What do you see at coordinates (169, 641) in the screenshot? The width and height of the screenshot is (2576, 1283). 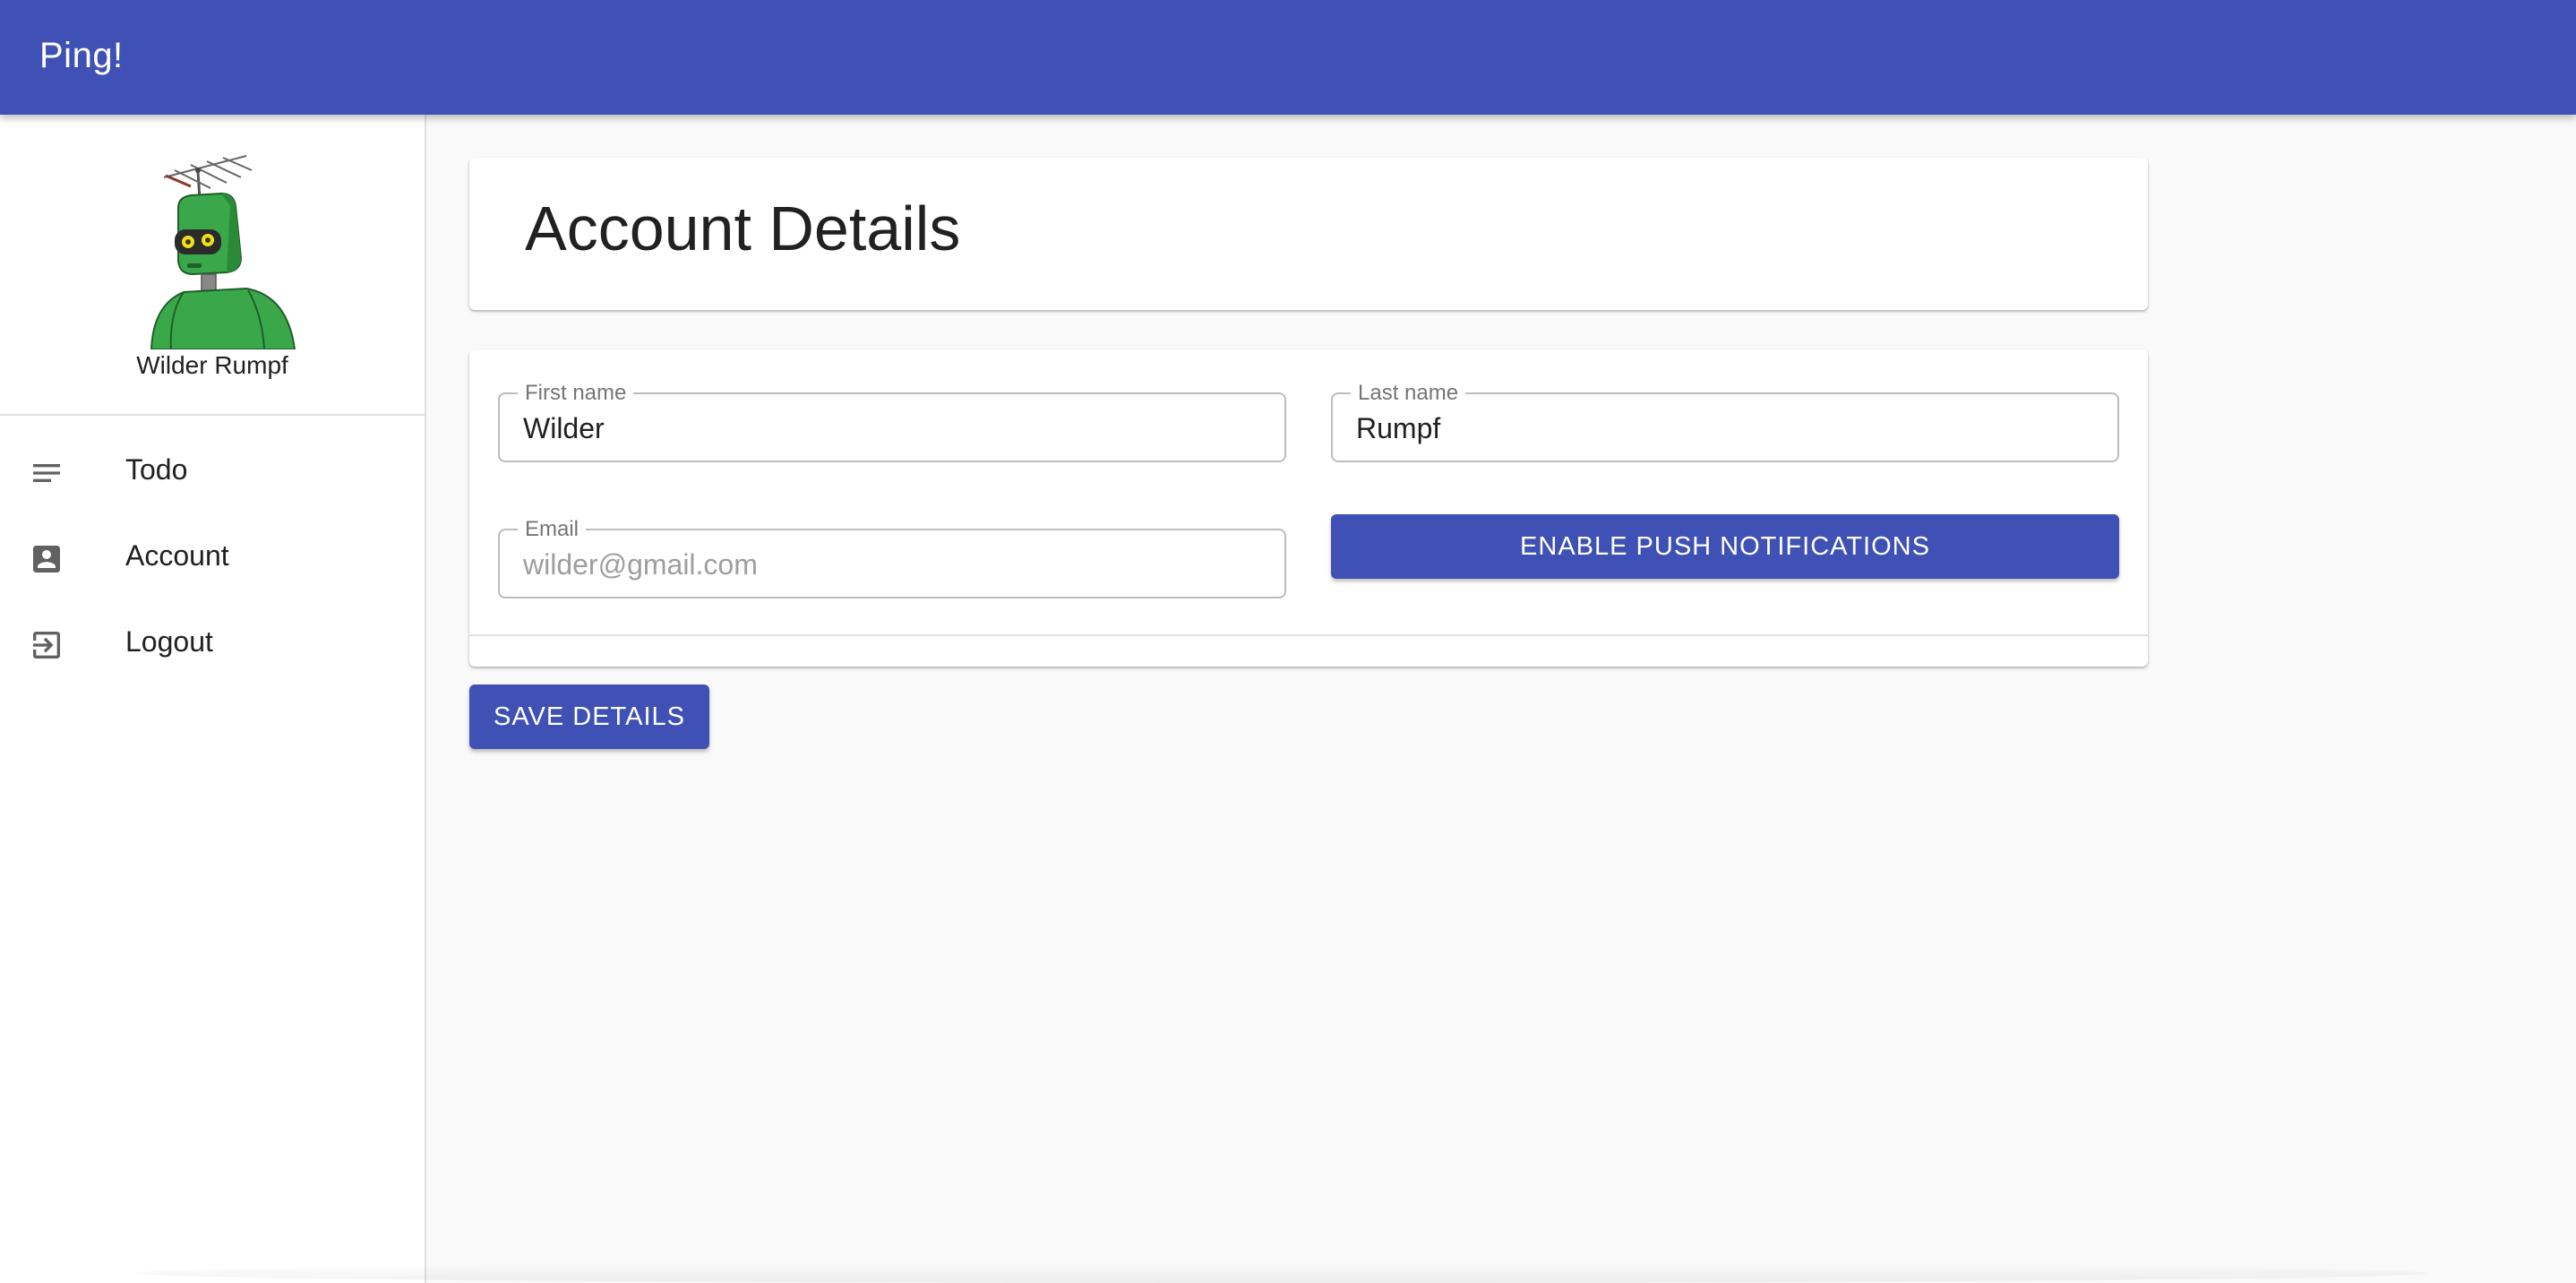 I see `nav-item-label: Logout` at bounding box center [169, 641].